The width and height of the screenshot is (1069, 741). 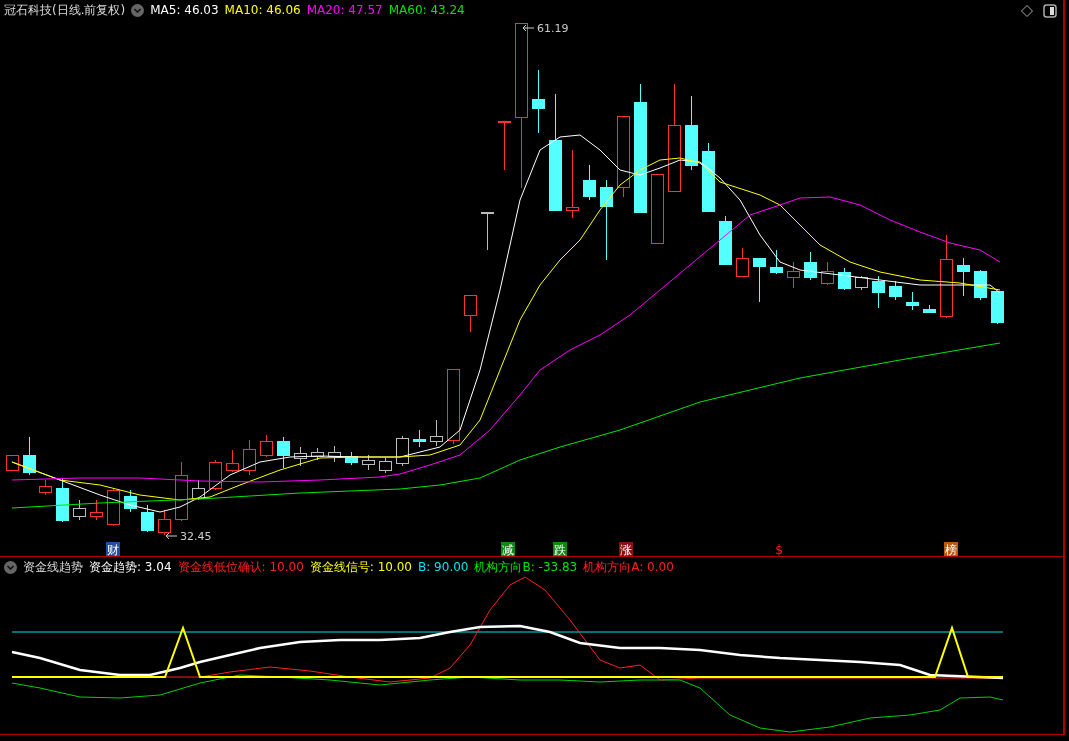 I want to click on indicator-value: 资金趋势: 3.04, so click(x=130, y=567).